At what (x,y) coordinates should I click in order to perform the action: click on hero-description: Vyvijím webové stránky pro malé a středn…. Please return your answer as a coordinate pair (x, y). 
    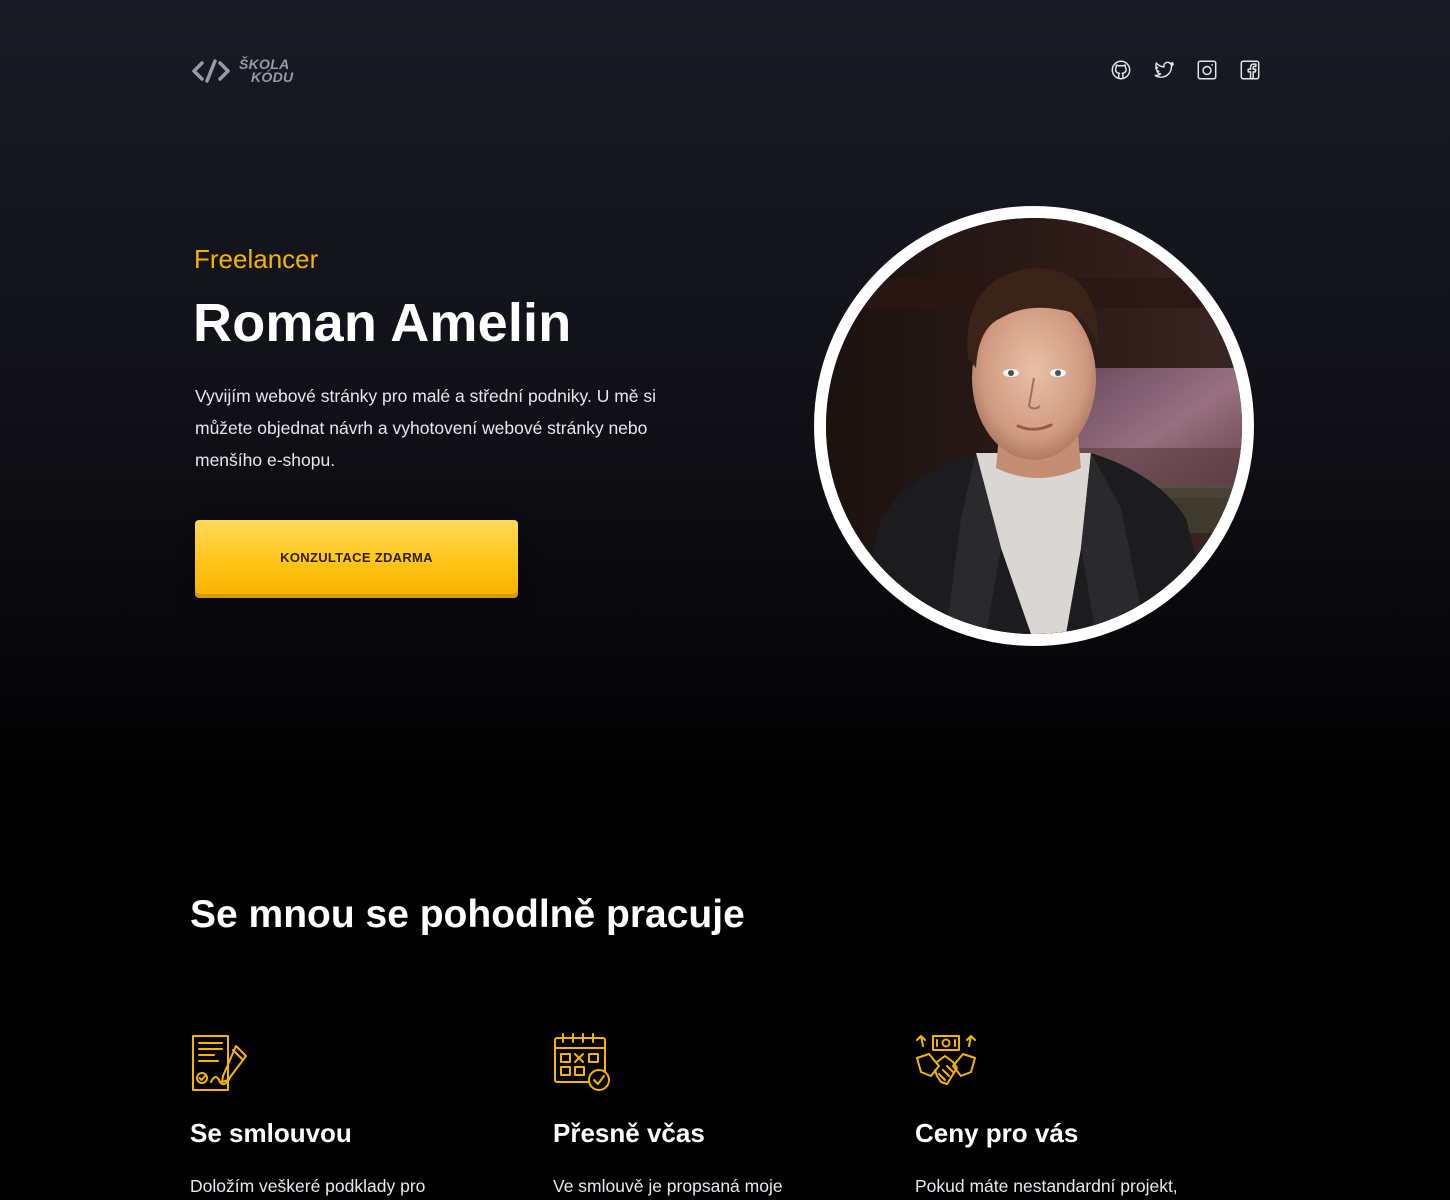
    Looking at the image, I should click on (426, 428).